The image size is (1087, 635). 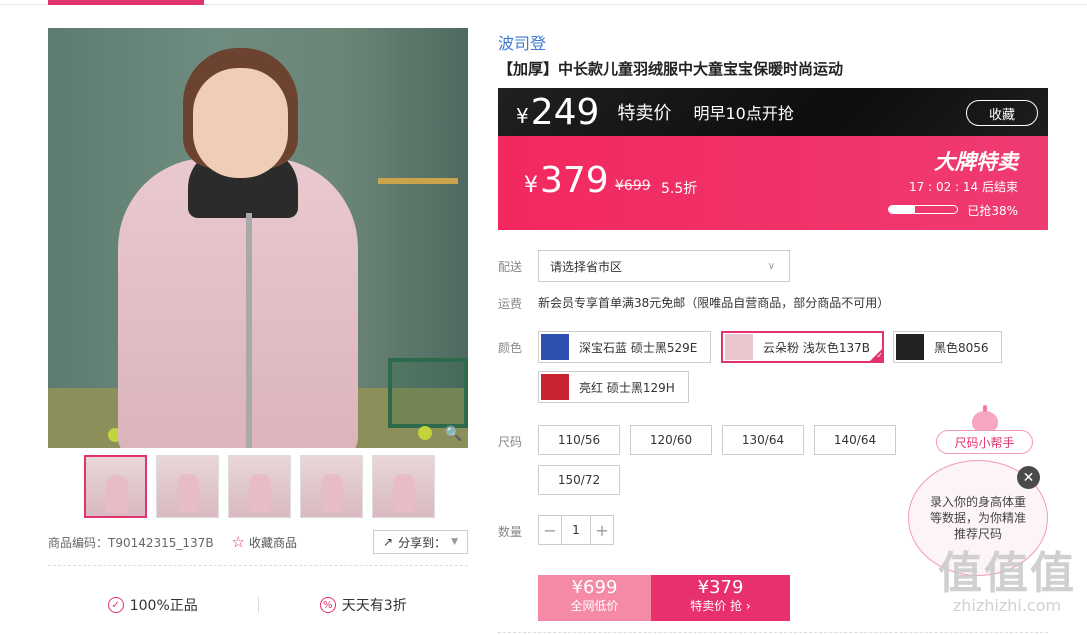 What do you see at coordinates (238, 542) in the screenshot?
I see `star-icon: ☆` at bounding box center [238, 542].